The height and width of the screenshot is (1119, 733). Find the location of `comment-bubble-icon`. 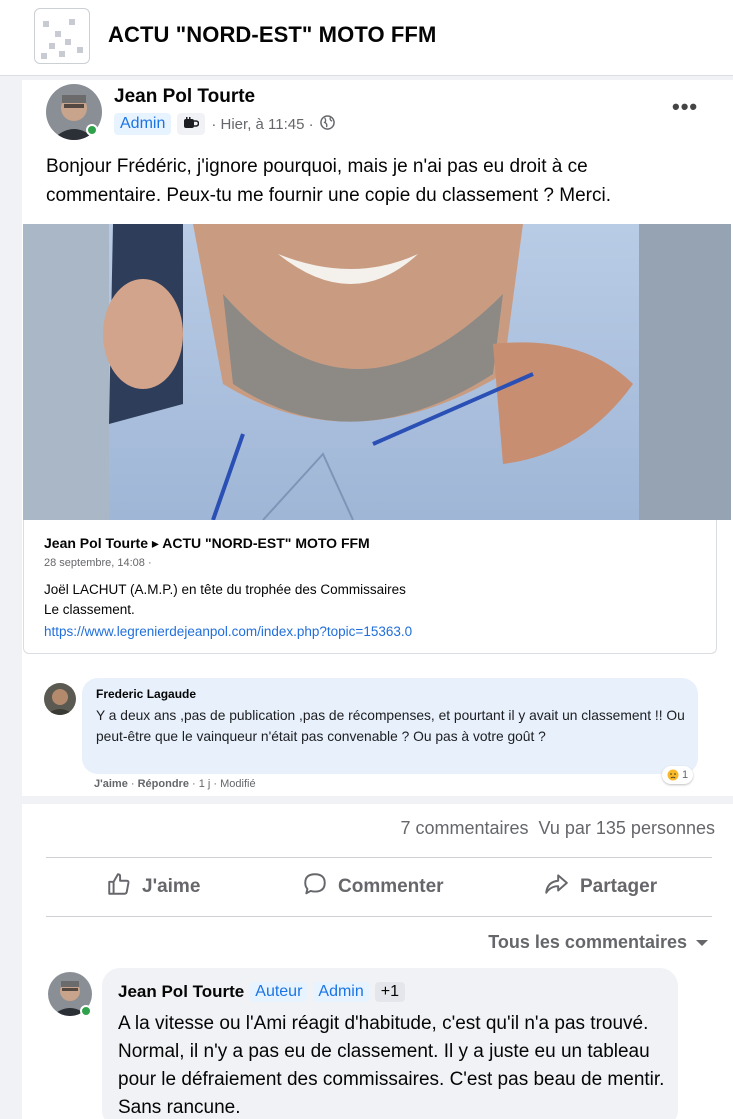

comment-bubble-icon is located at coordinates (315, 887).